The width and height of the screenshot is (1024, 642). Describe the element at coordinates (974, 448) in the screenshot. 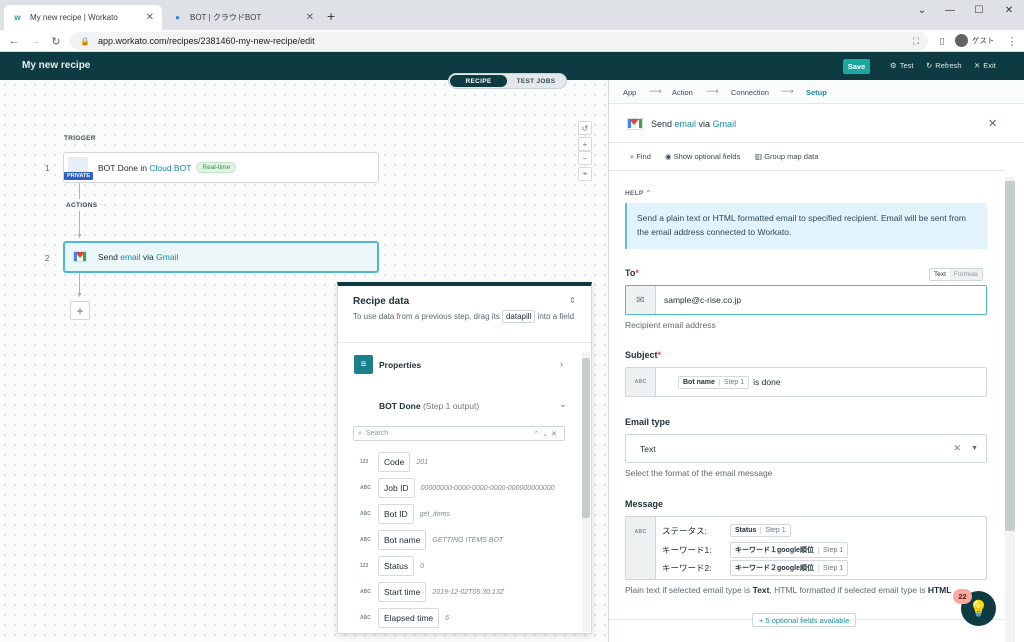

I see `dropdown-caret-icon: ▼` at that location.